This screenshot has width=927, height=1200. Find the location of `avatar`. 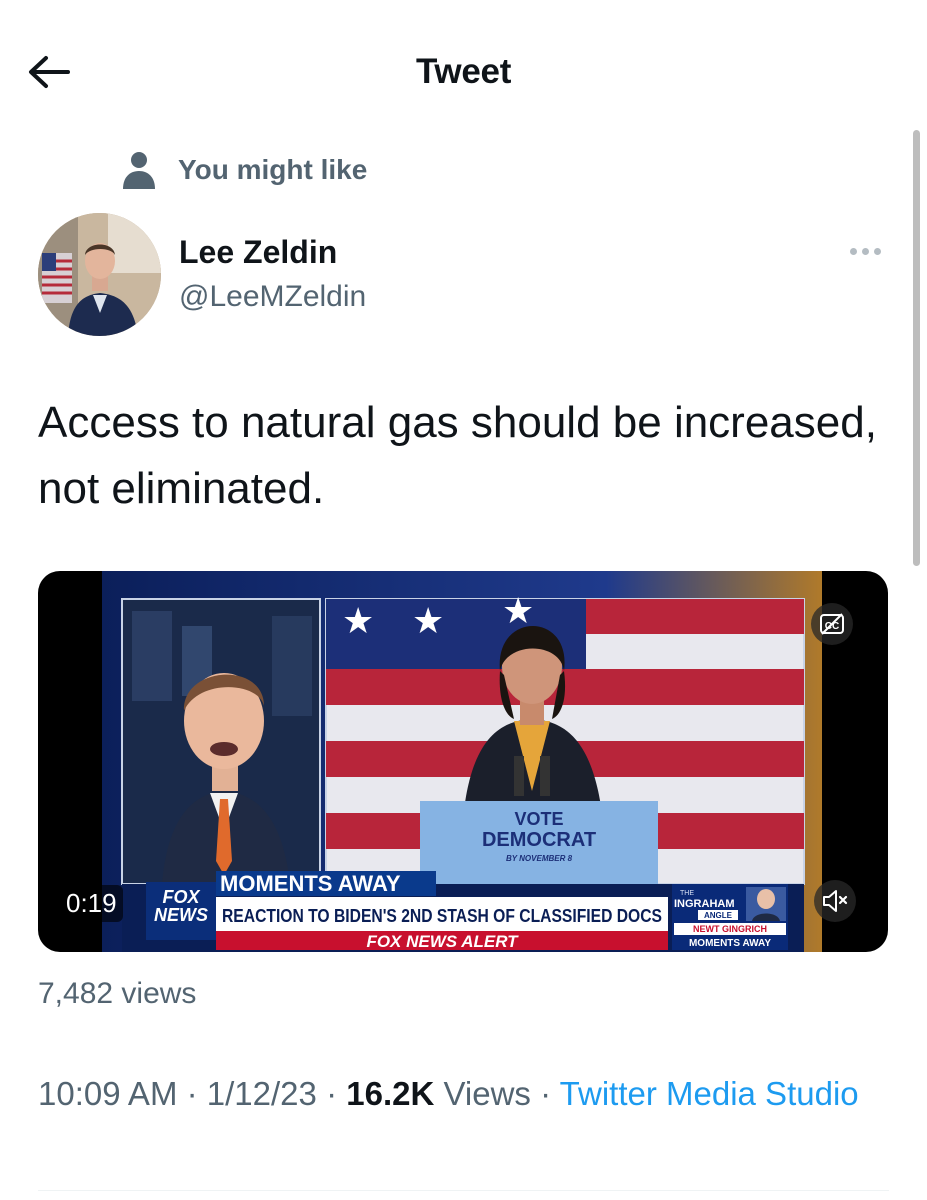

avatar is located at coordinates (99, 274).